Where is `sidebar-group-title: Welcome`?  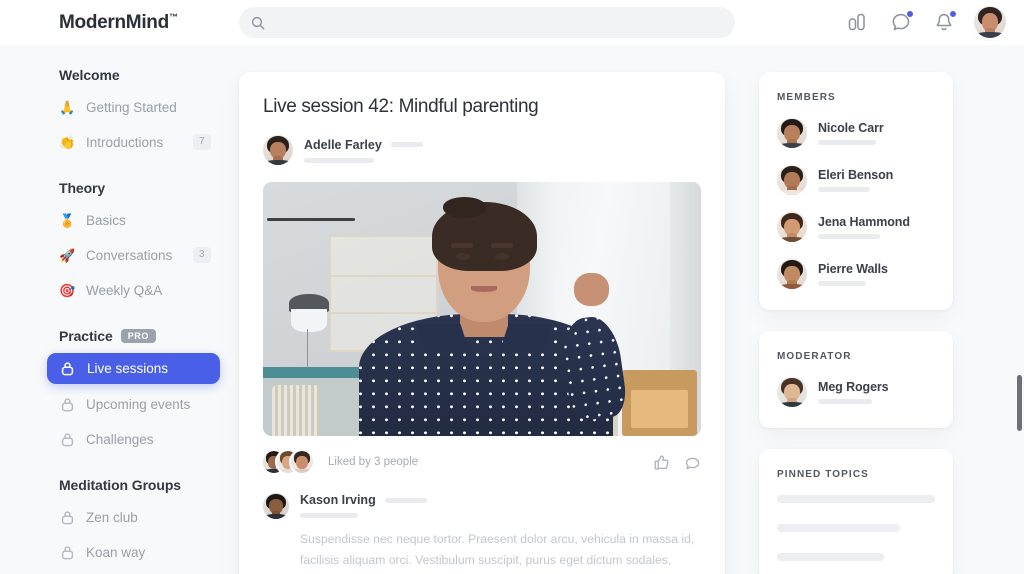
sidebar-group-title: Welcome is located at coordinates (119, 75).